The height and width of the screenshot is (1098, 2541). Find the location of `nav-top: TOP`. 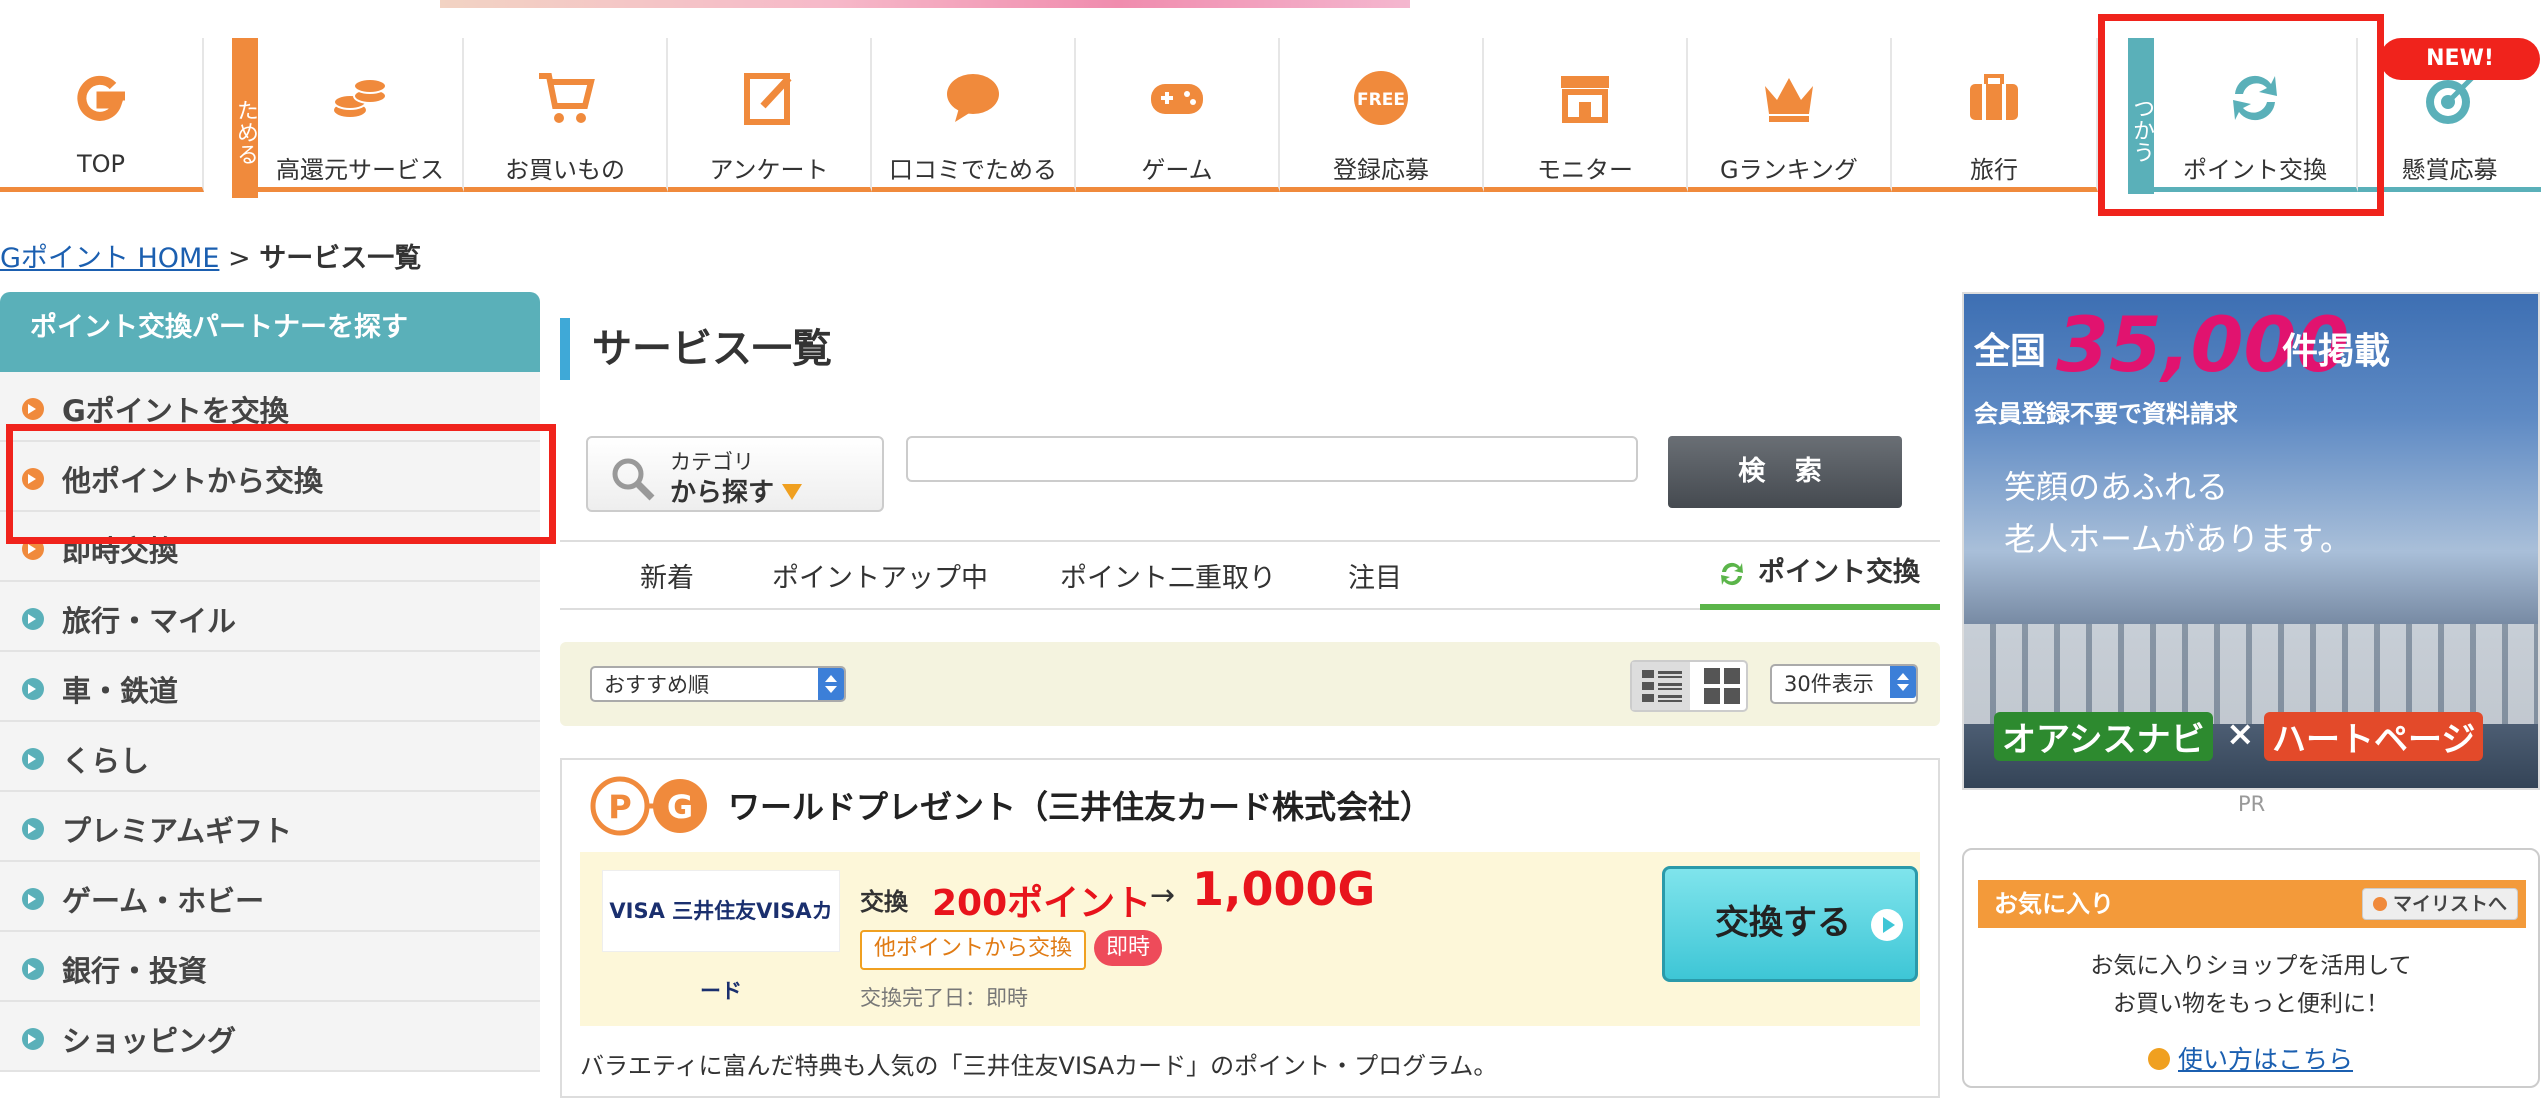

nav-top: TOP is located at coordinates (102, 115).